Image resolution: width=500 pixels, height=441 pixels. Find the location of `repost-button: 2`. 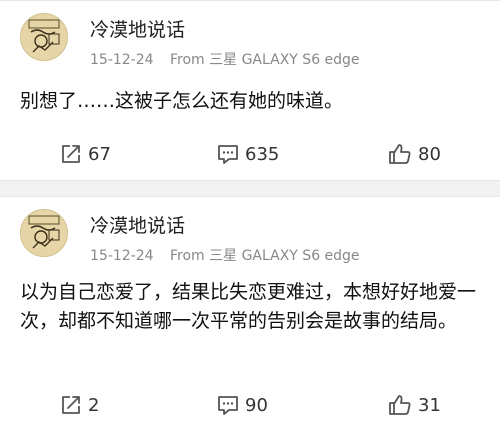

repost-button: 2 is located at coordinates (79, 405).